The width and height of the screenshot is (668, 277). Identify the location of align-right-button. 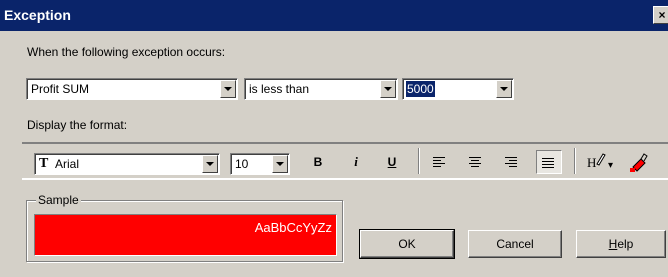
(512, 162).